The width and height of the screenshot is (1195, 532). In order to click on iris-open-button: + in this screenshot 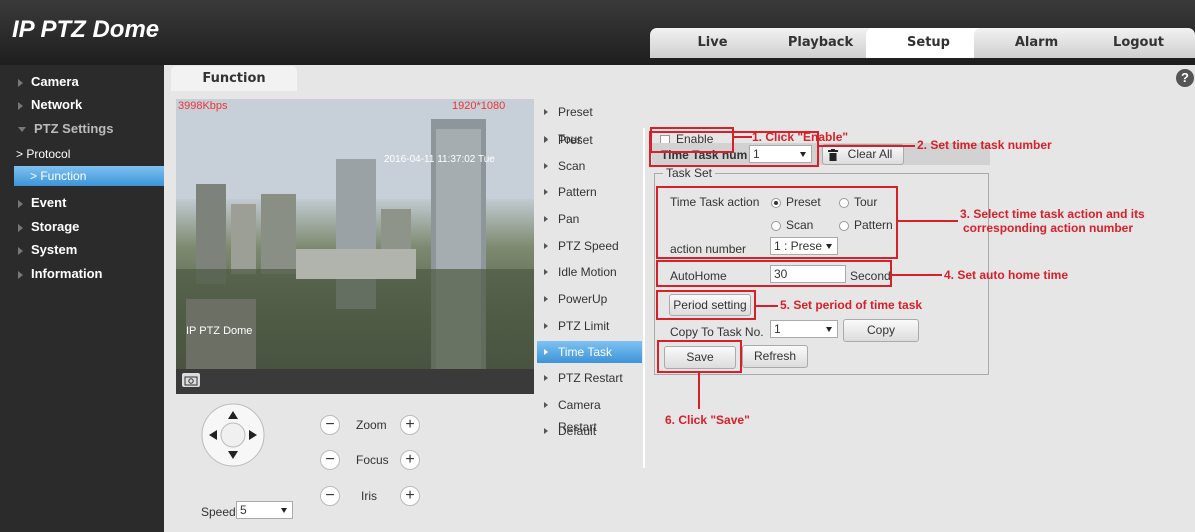, I will do `click(410, 496)`.